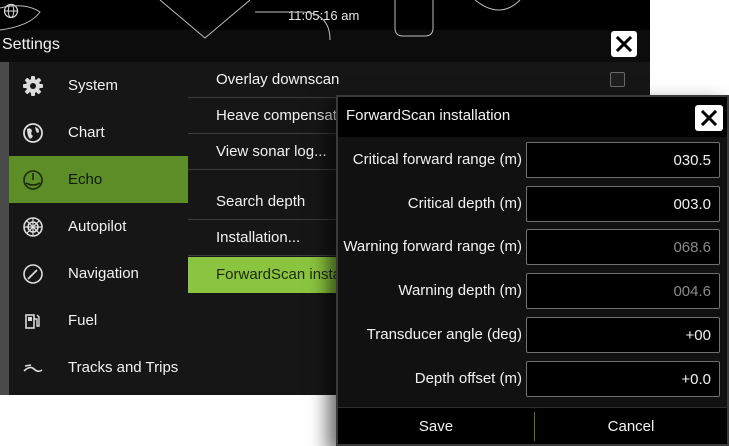  Describe the element at coordinates (696, 379) in the screenshot. I see `field-value: +0.0` at that location.